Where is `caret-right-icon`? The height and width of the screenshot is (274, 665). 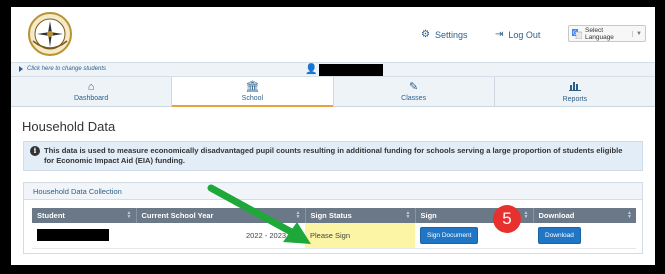
caret-right-icon is located at coordinates (21, 69).